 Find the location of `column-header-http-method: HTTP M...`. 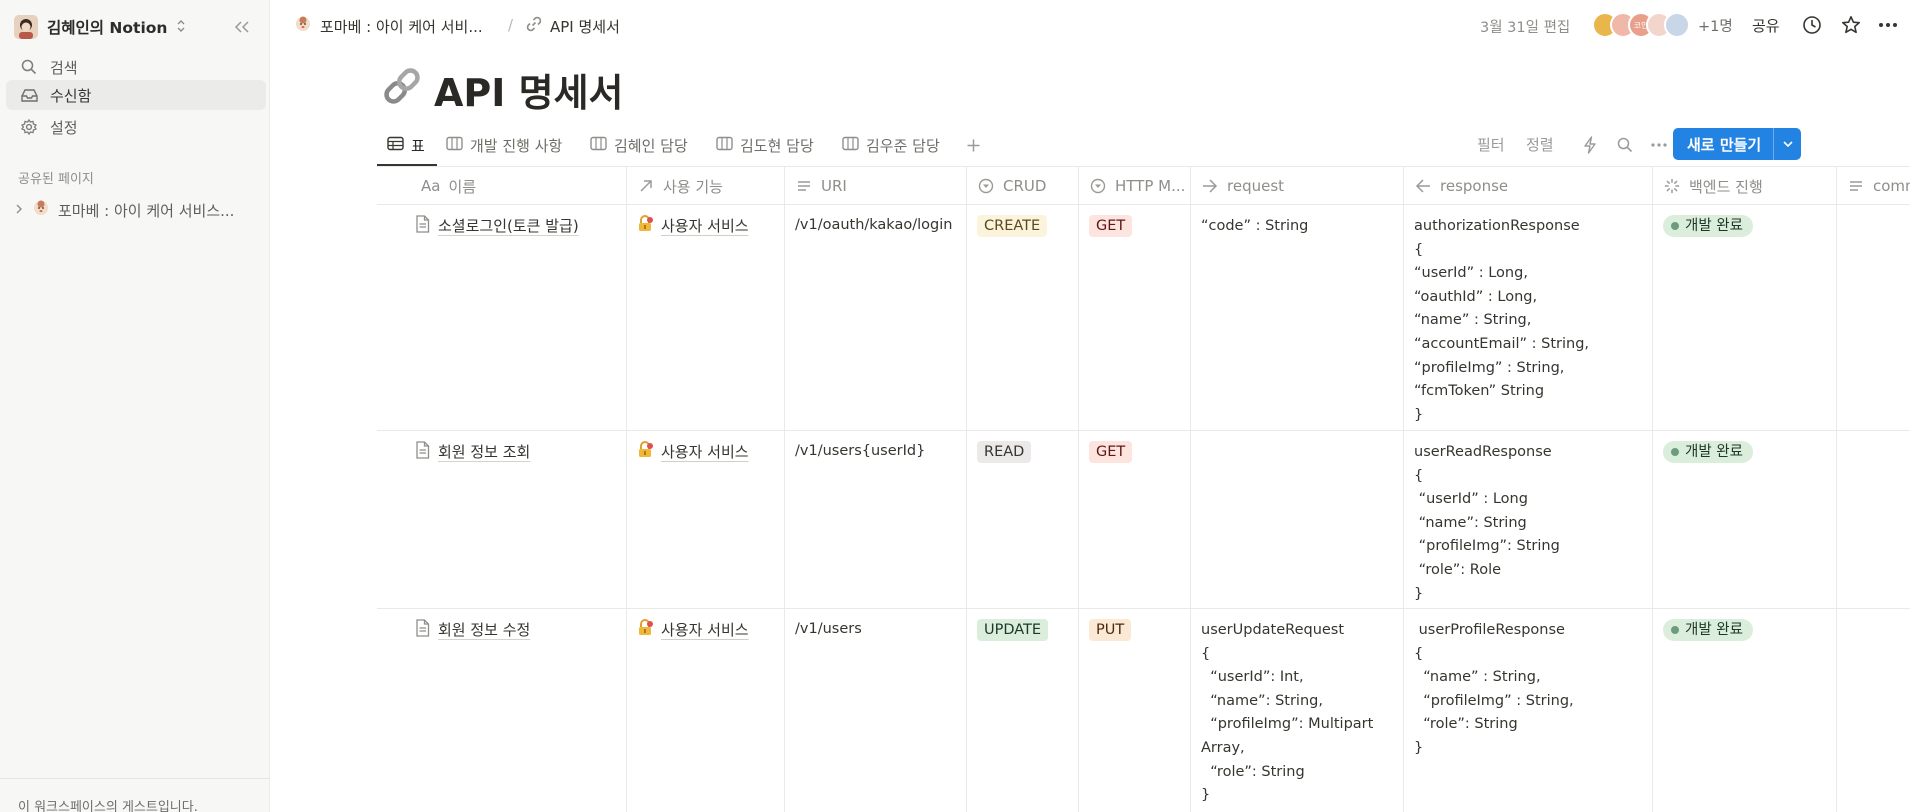

column-header-http-method: HTTP M... is located at coordinates (1135, 186).